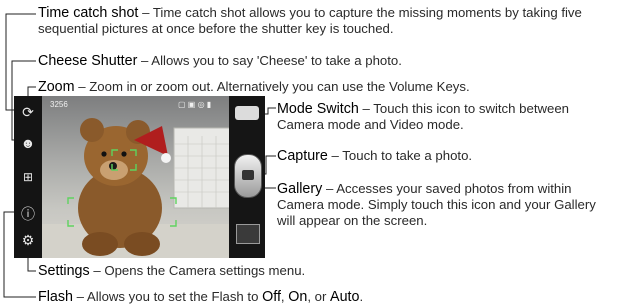  I want to click on time-catch-icon: ⟳, so click(28, 112).